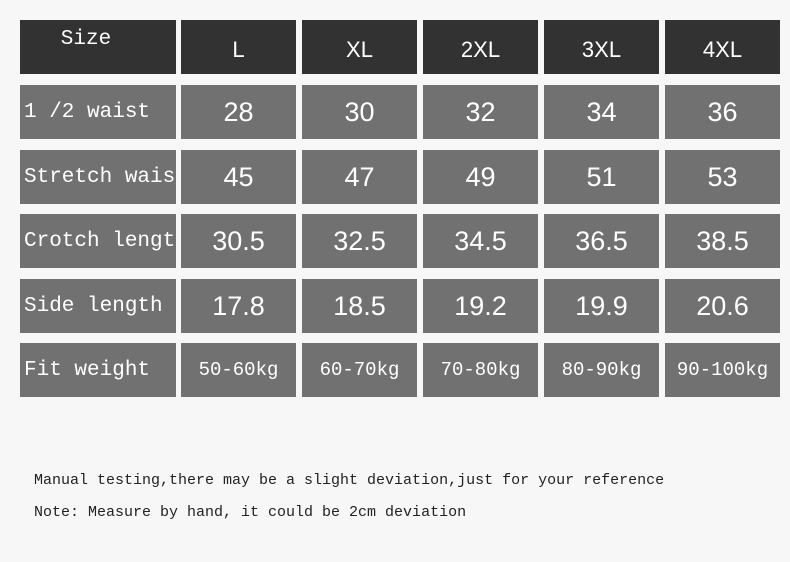 The height and width of the screenshot is (562, 790). What do you see at coordinates (722, 112) in the screenshot?
I see `table-cell: 36` at bounding box center [722, 112].